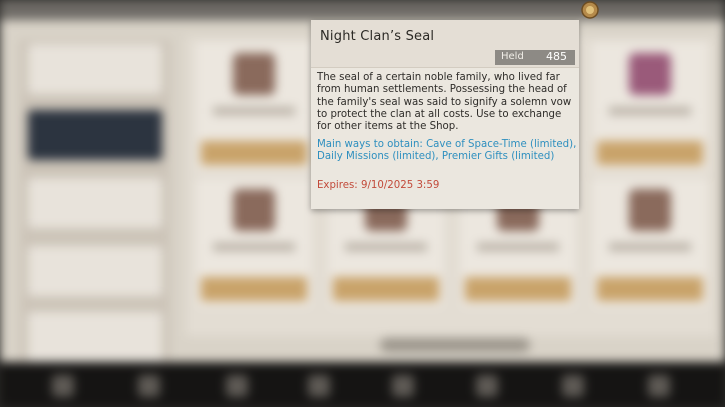 This screenshot has height=407, width=725. I want to click on held-value: 485, so click(556, 56).